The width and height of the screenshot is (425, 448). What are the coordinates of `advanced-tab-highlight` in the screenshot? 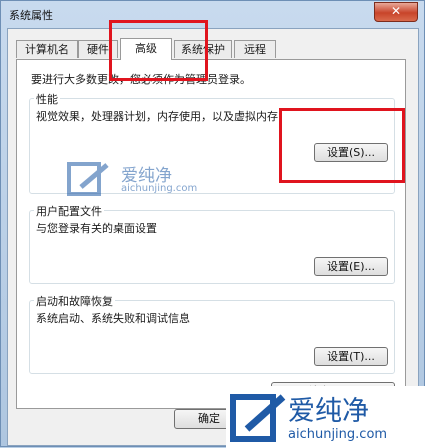 It's located at (158, 50).